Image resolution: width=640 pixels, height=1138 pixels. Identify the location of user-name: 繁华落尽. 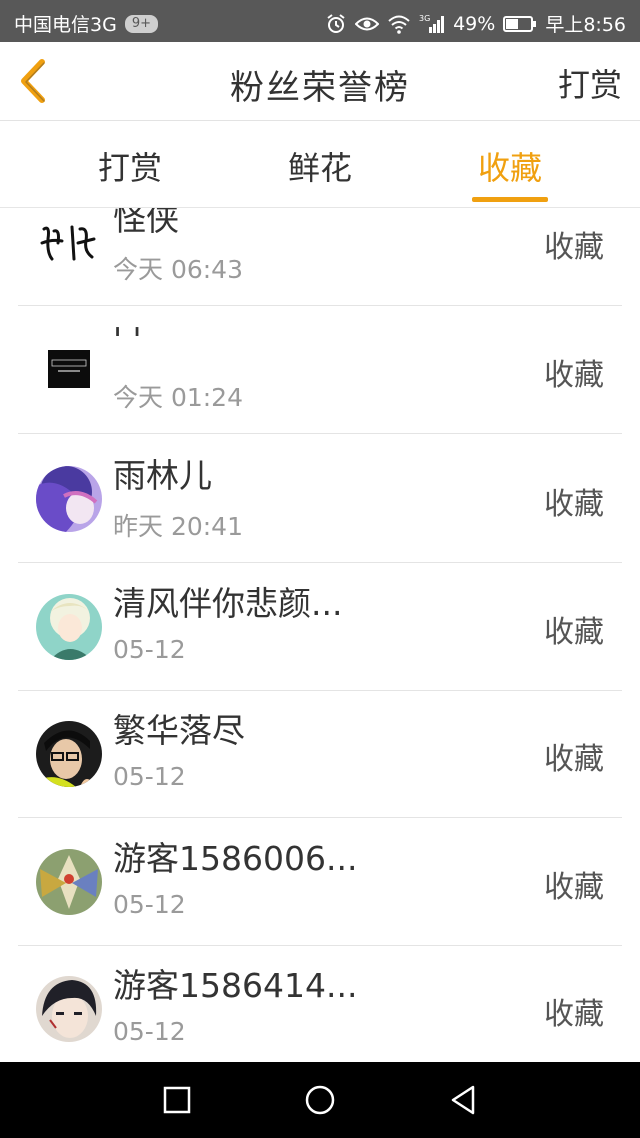
(179, 730).